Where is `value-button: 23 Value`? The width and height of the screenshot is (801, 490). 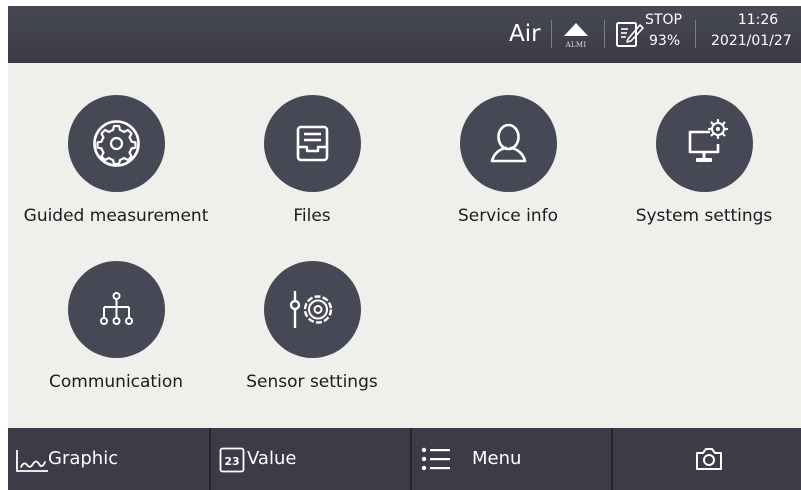 value-button: 23 Value is located at coordinates (311, 459).